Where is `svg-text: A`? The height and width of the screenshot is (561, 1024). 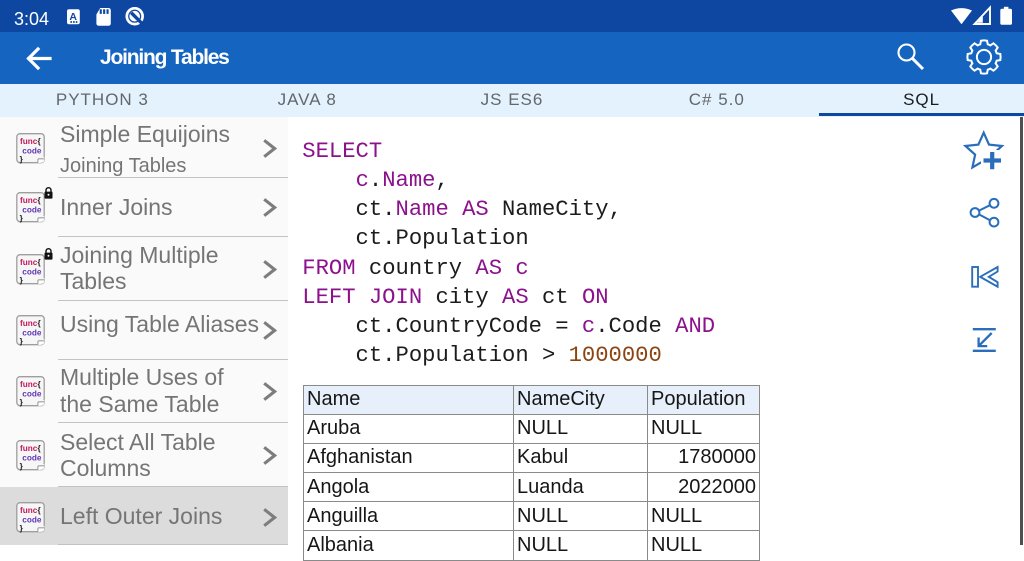
svg-text: A is located at coordinates (73, 17).